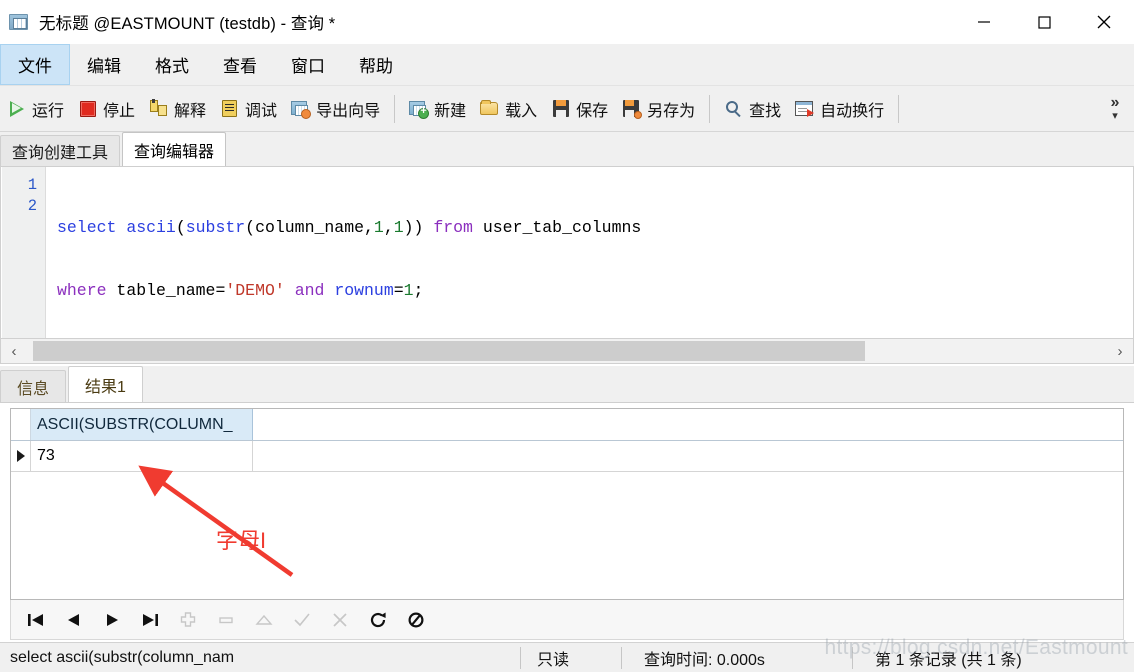  Describe the element at coordinates (88, 109) in the screenshot. I see `stop-icon` at that location.